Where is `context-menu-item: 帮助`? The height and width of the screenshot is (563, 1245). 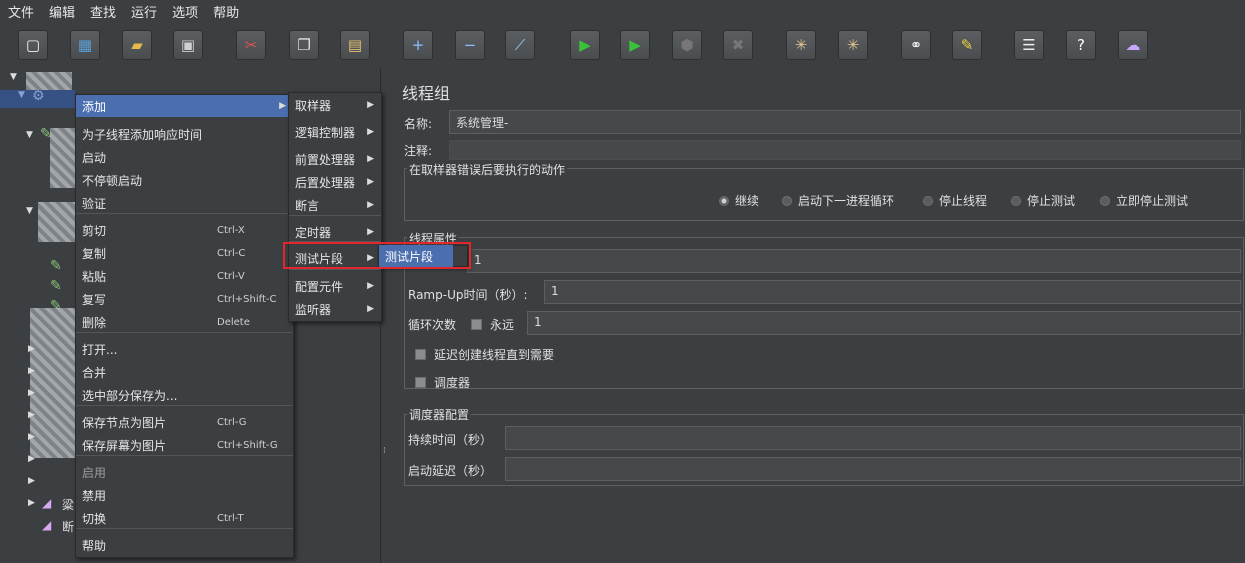
context-menu-item: 帮助 is located at coordinates (184, 545).